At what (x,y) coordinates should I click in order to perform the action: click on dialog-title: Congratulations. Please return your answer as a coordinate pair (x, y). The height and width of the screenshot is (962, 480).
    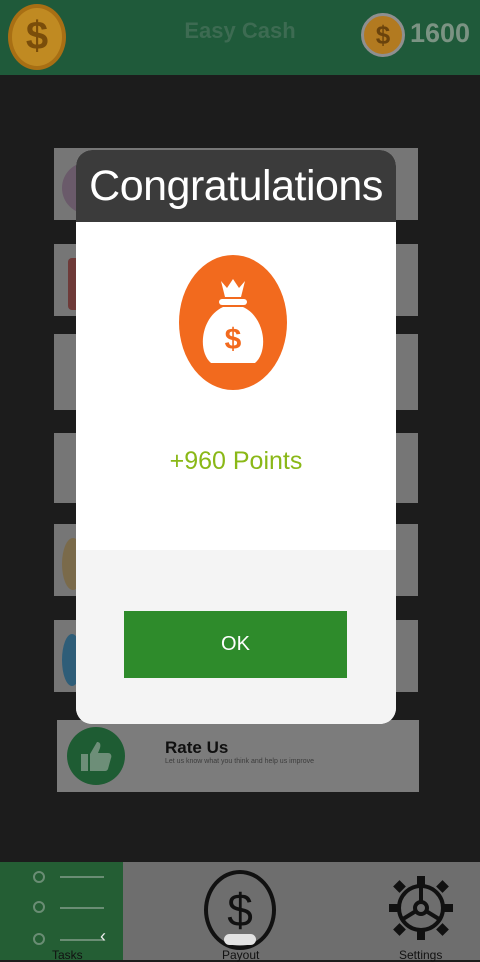
    Looking at the image, I should click on (236, 186).